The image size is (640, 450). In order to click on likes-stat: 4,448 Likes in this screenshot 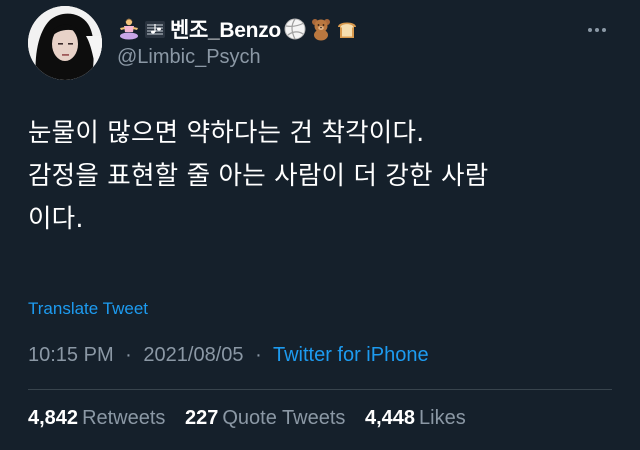, I will do `click(415, 418)`.